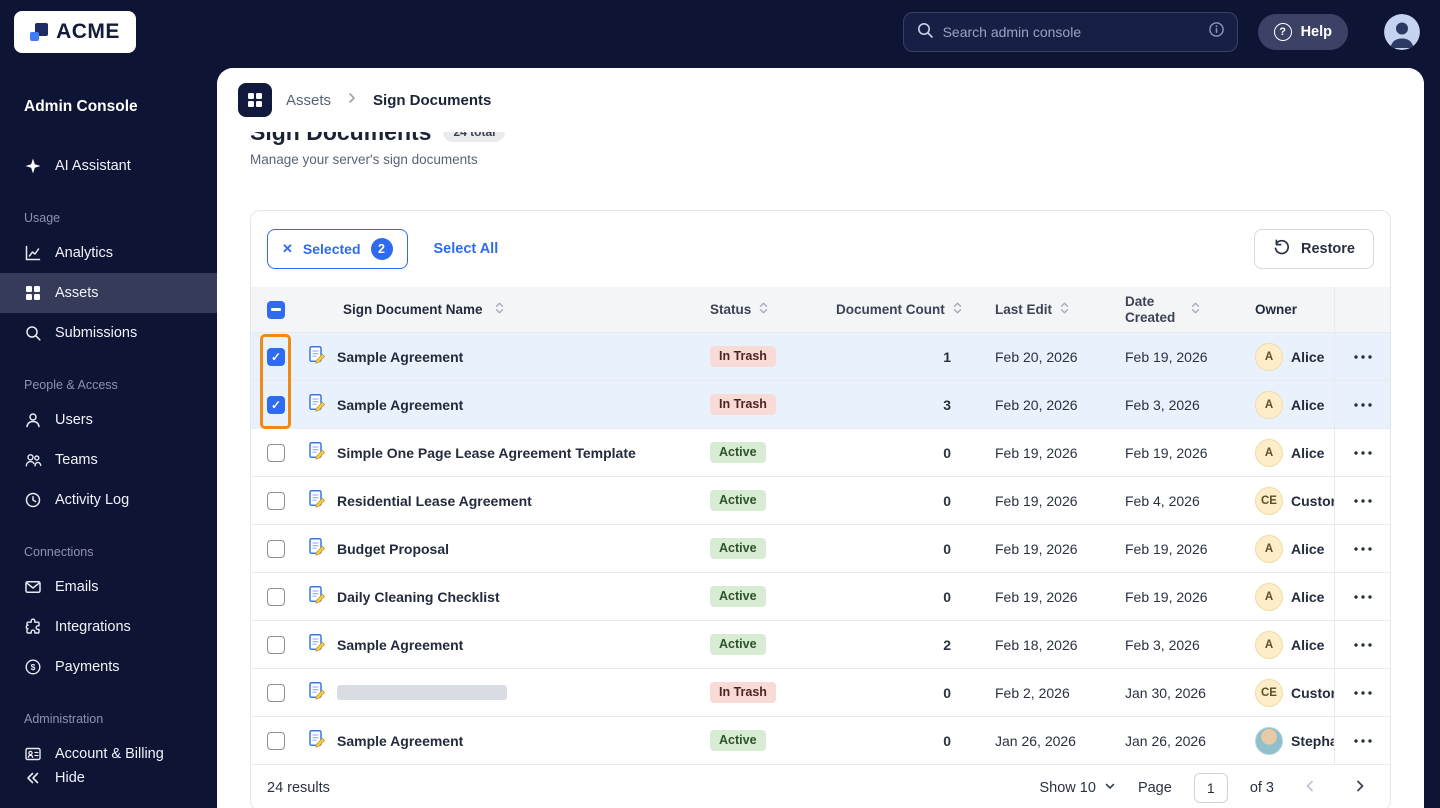  I want to click on acme-logo-mark-icon, so click(39, 32).